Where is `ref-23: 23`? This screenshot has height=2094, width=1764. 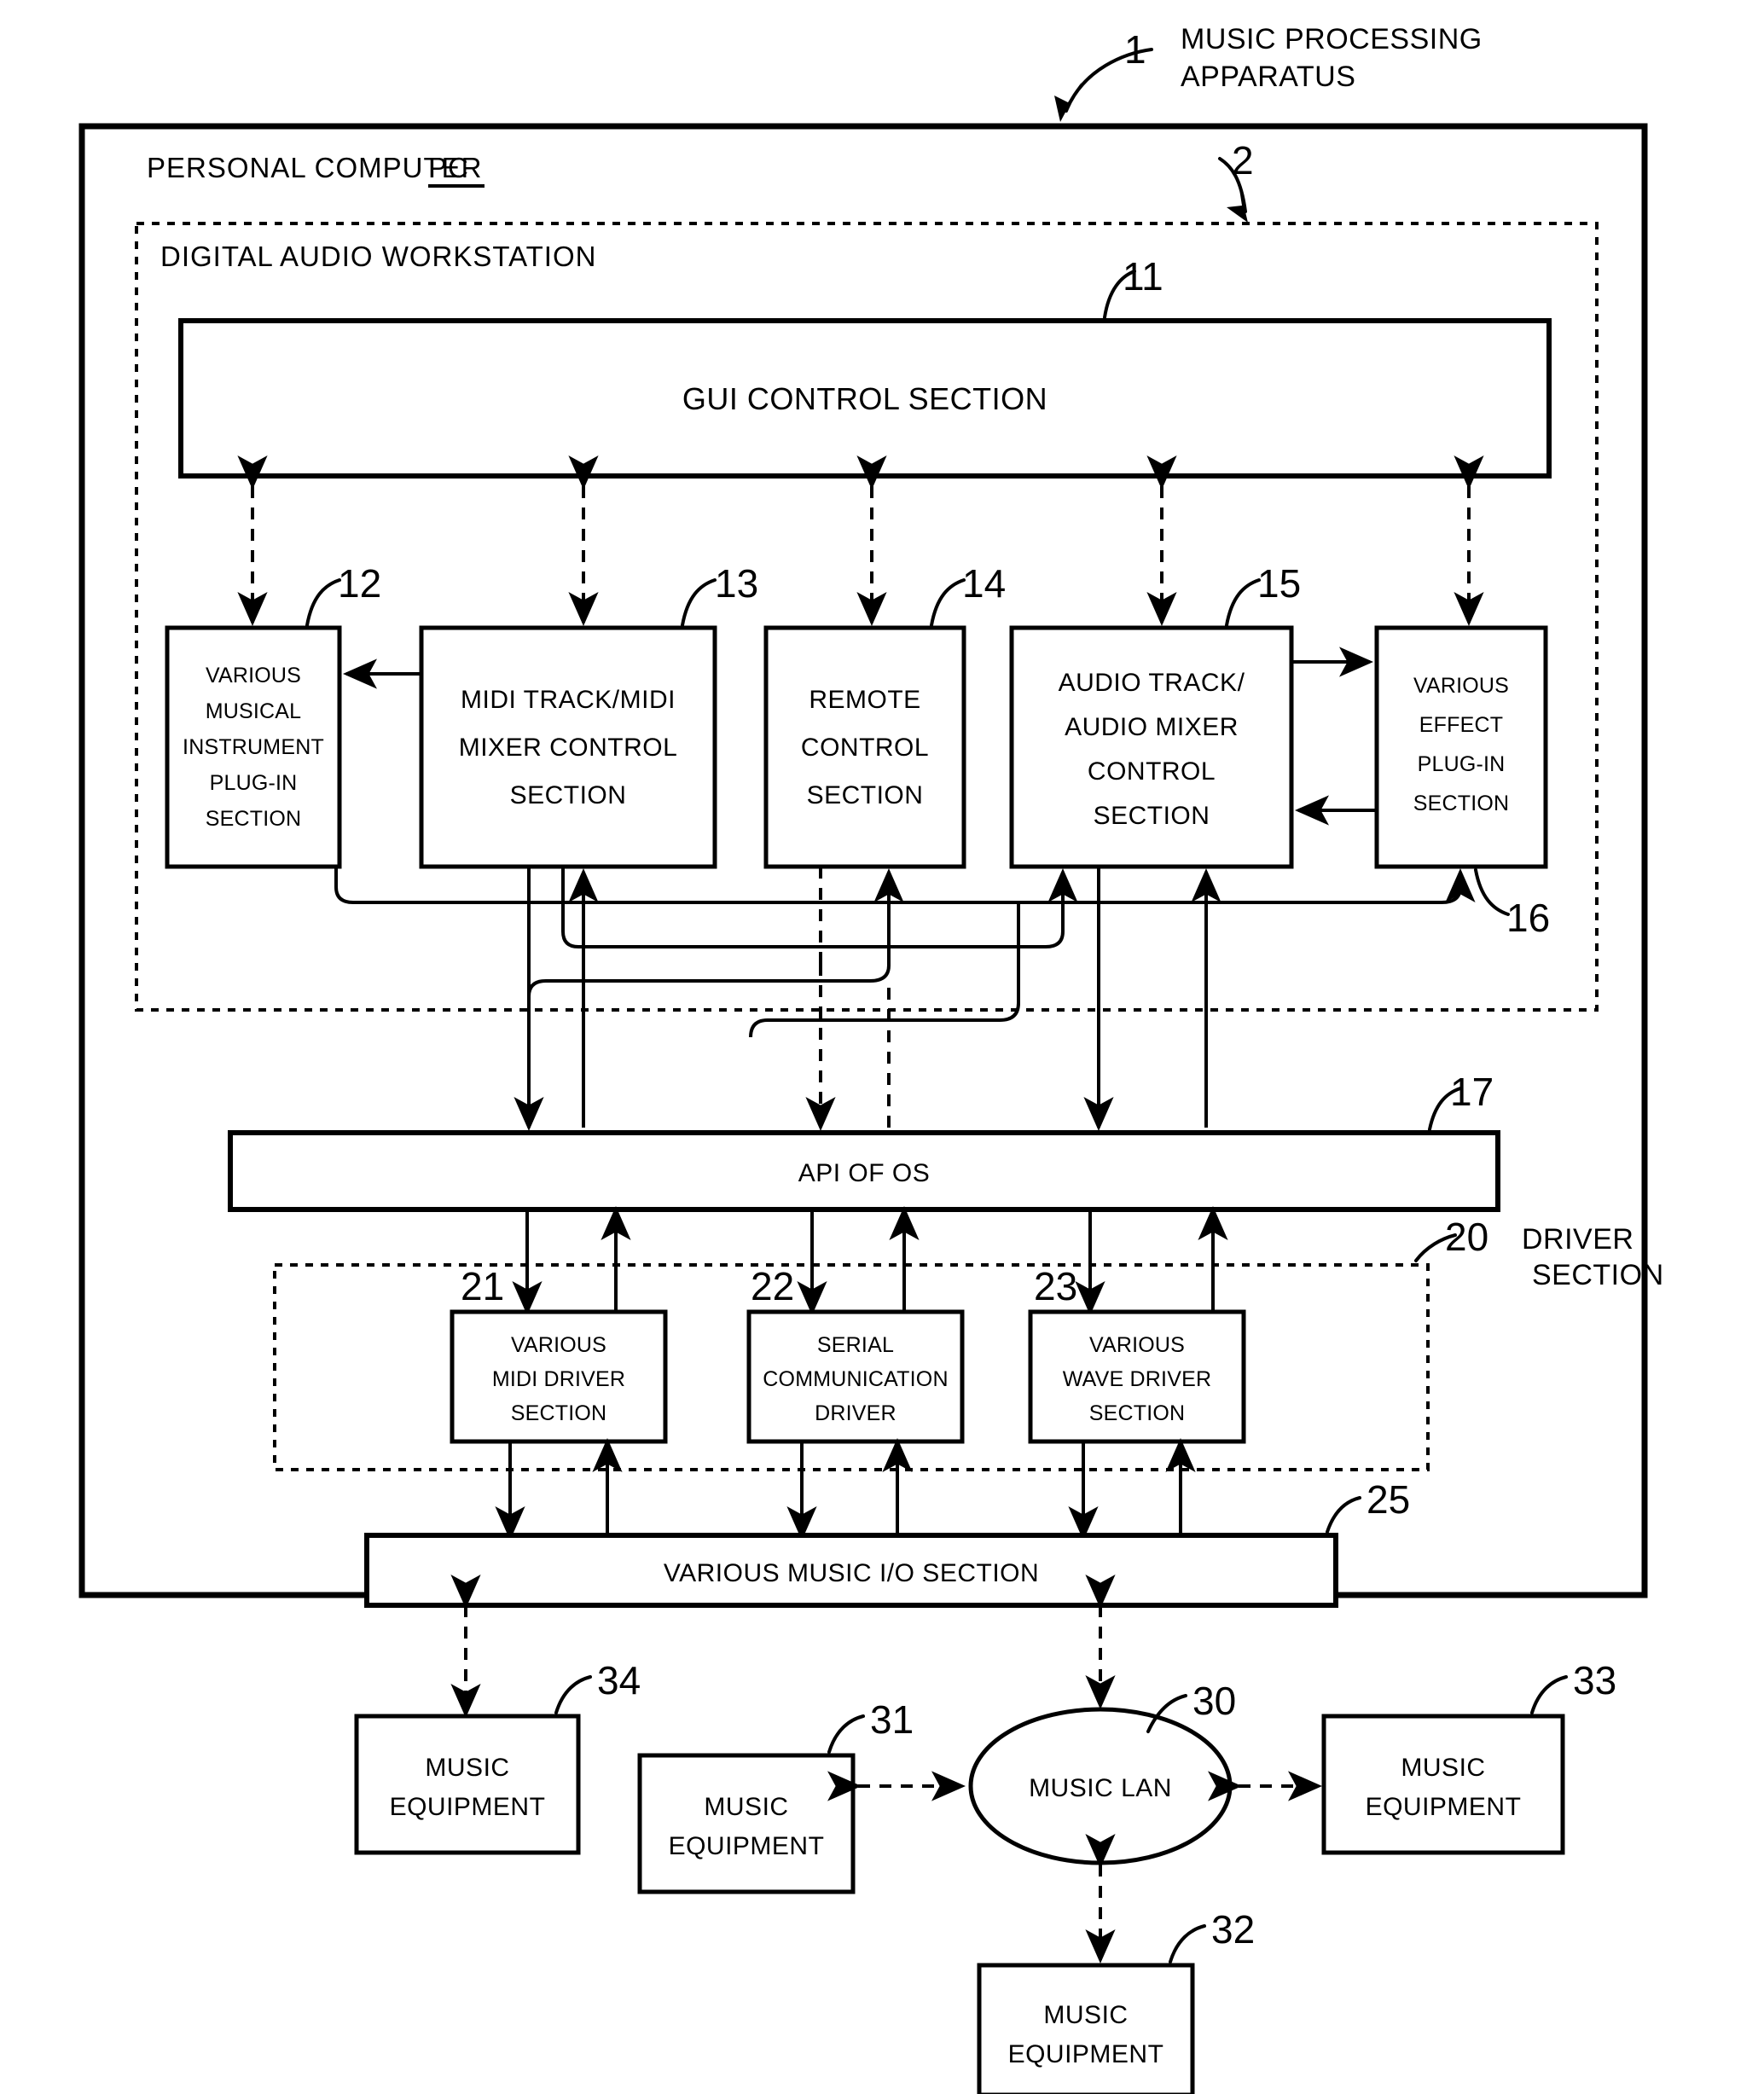 ref-23: 23 is located at coordinates (1055, 1286).